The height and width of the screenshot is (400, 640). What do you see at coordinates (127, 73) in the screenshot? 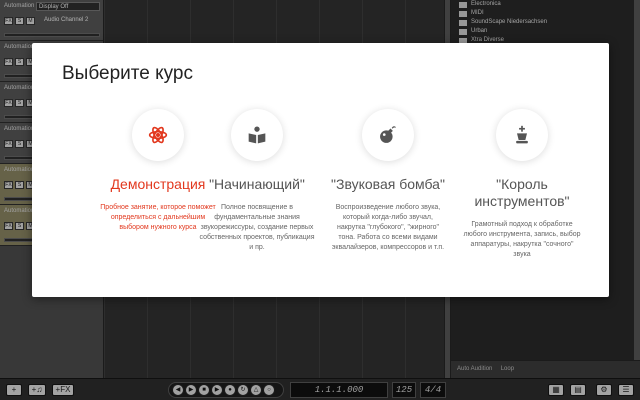
I see `dialog-title: Выберите курс` at bounding box center [127, 73].